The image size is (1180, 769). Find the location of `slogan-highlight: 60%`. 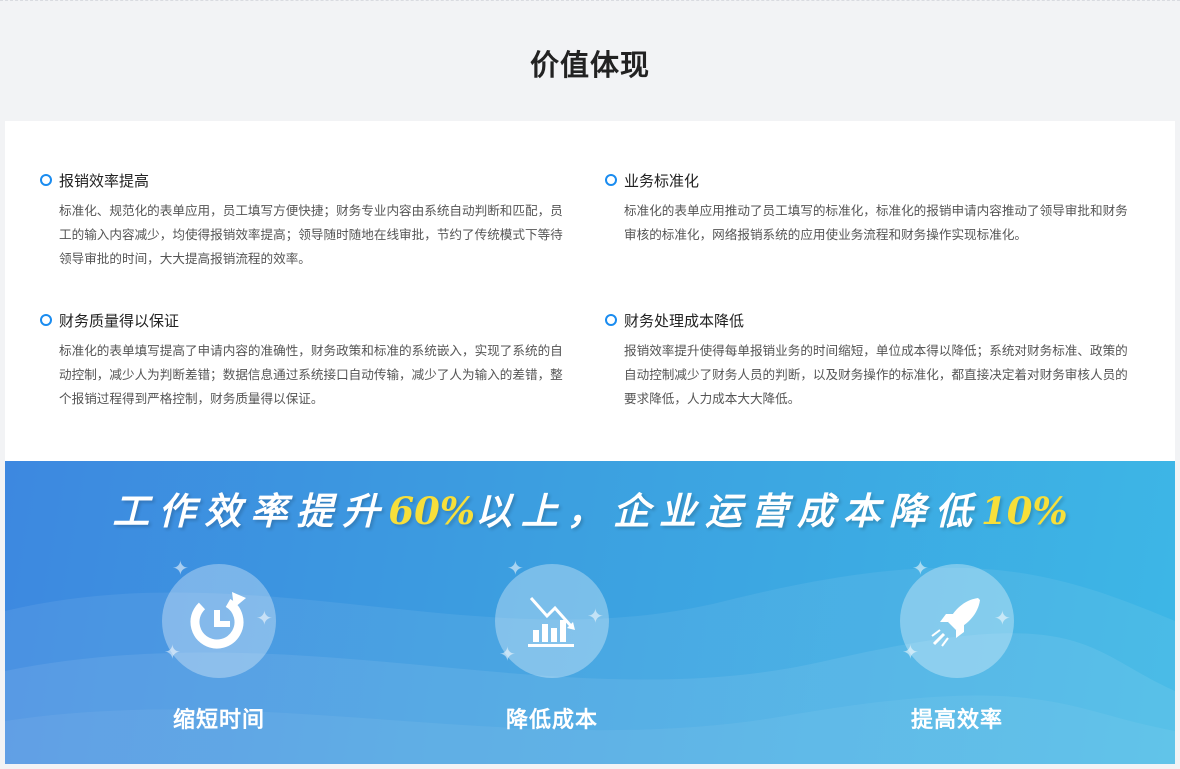

slogan-highlight: 60% is located at coordinates (431, 511).